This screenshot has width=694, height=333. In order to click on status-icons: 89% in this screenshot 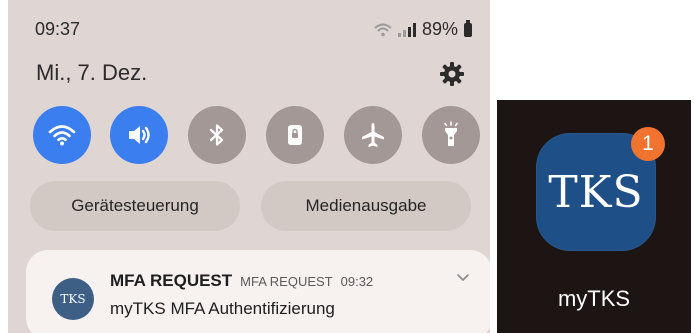, I will do `click(423, 29)`.